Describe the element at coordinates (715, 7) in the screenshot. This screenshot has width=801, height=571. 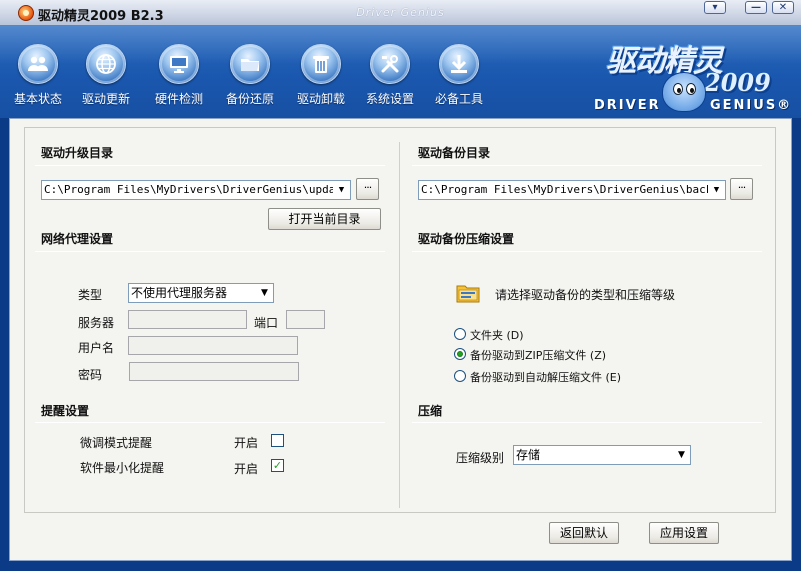
I see `minimize-button: ▾` at that location.